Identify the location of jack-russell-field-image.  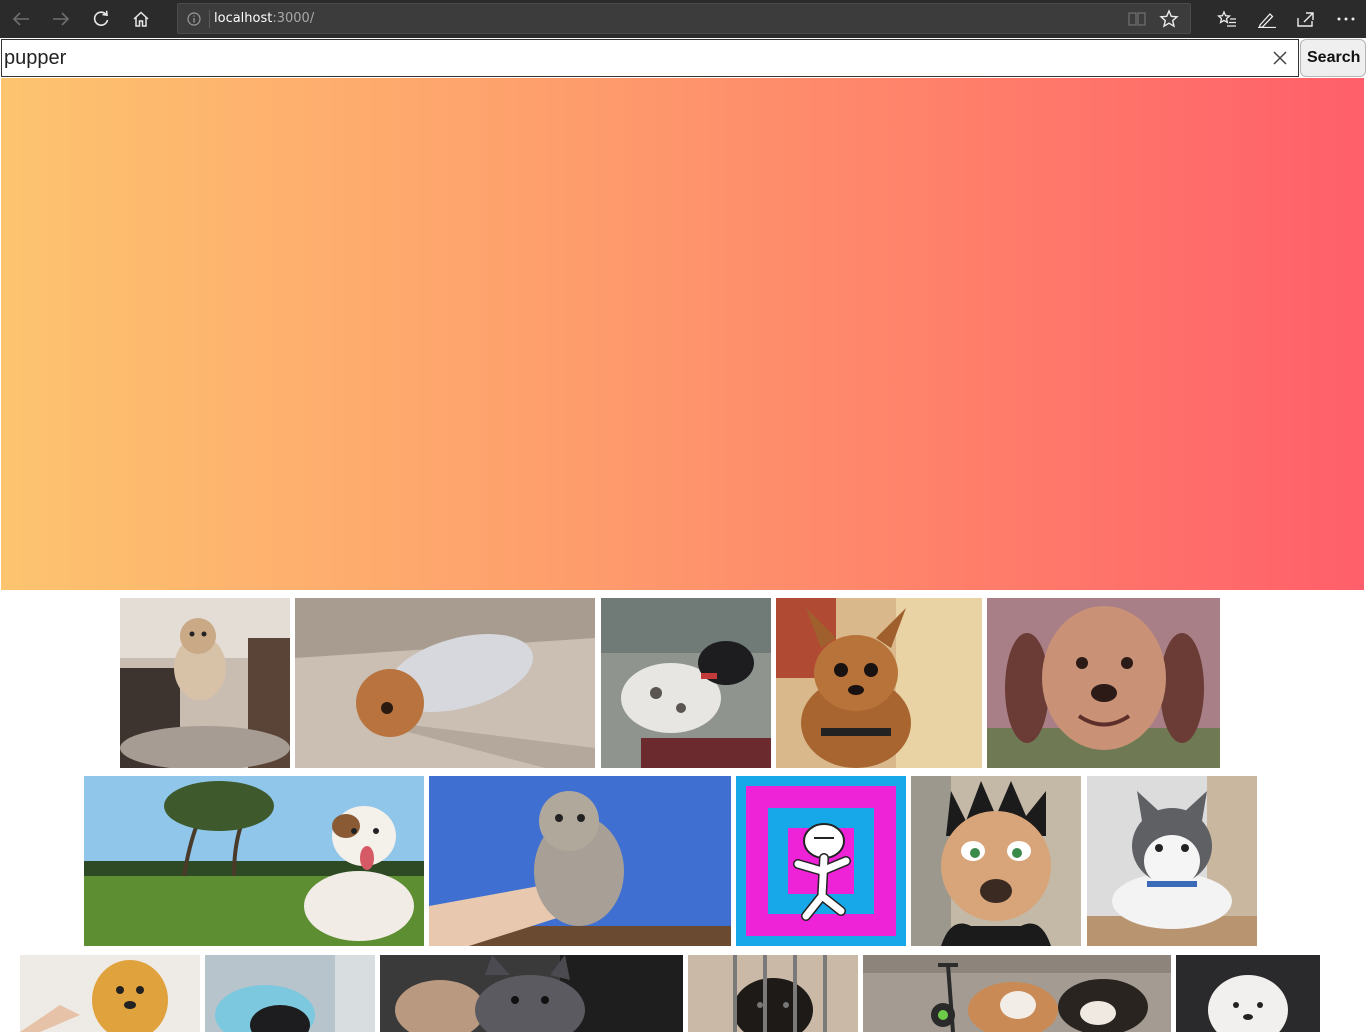
(254, 861).